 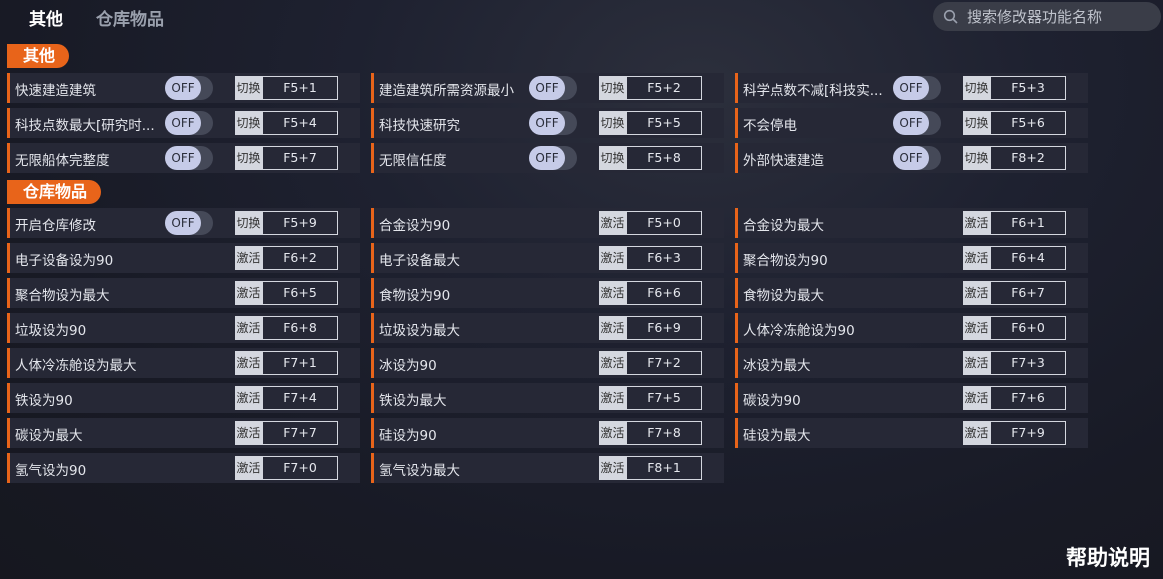 I want to click on hotkey-field: F5+7, so click(x=300, y=158).